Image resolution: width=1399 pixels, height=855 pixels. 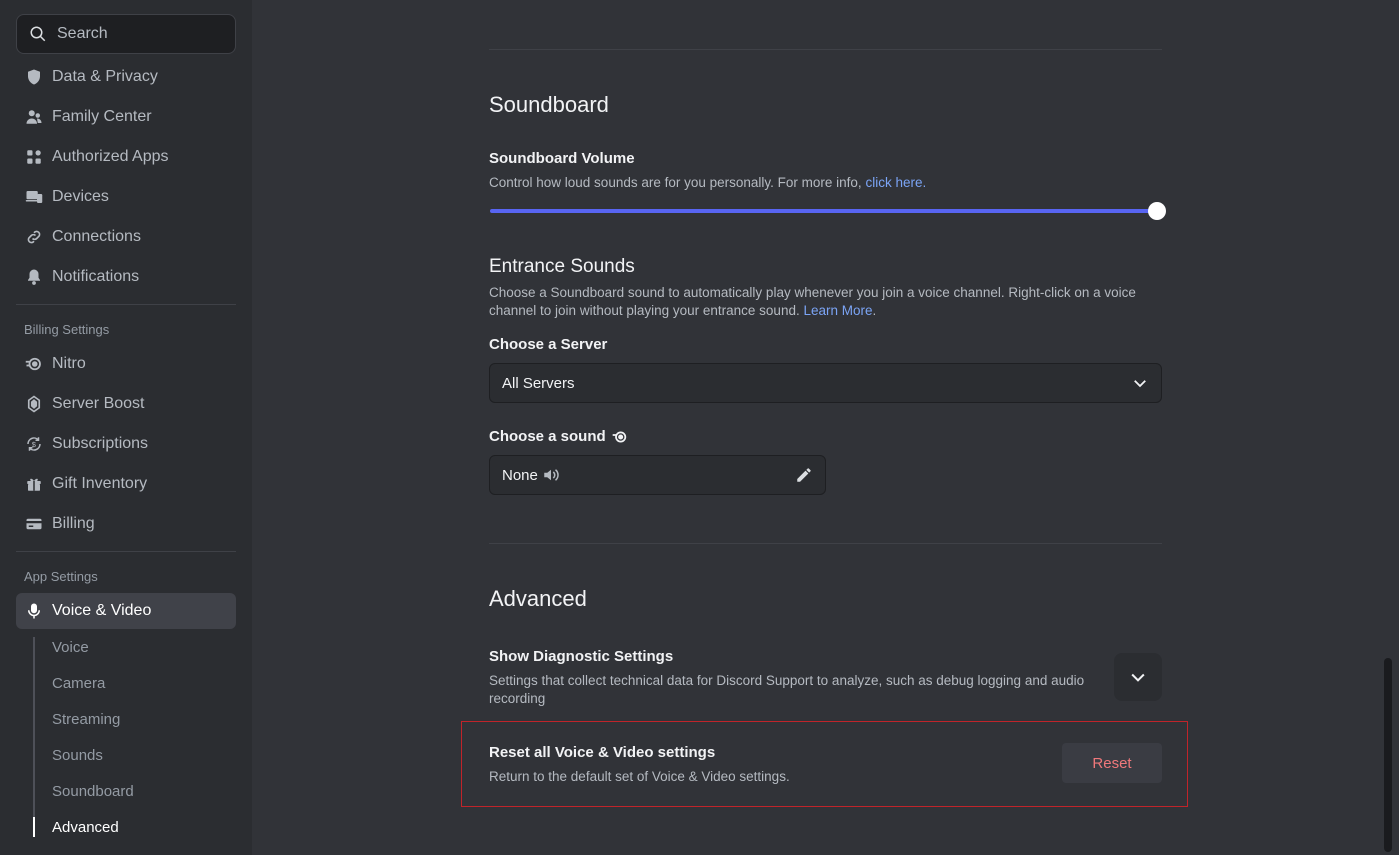 What do you see at coordinates (80, 196) in the screenshot?
I see `sidebar-item-label: Devices` at bounding box center [80, 196].